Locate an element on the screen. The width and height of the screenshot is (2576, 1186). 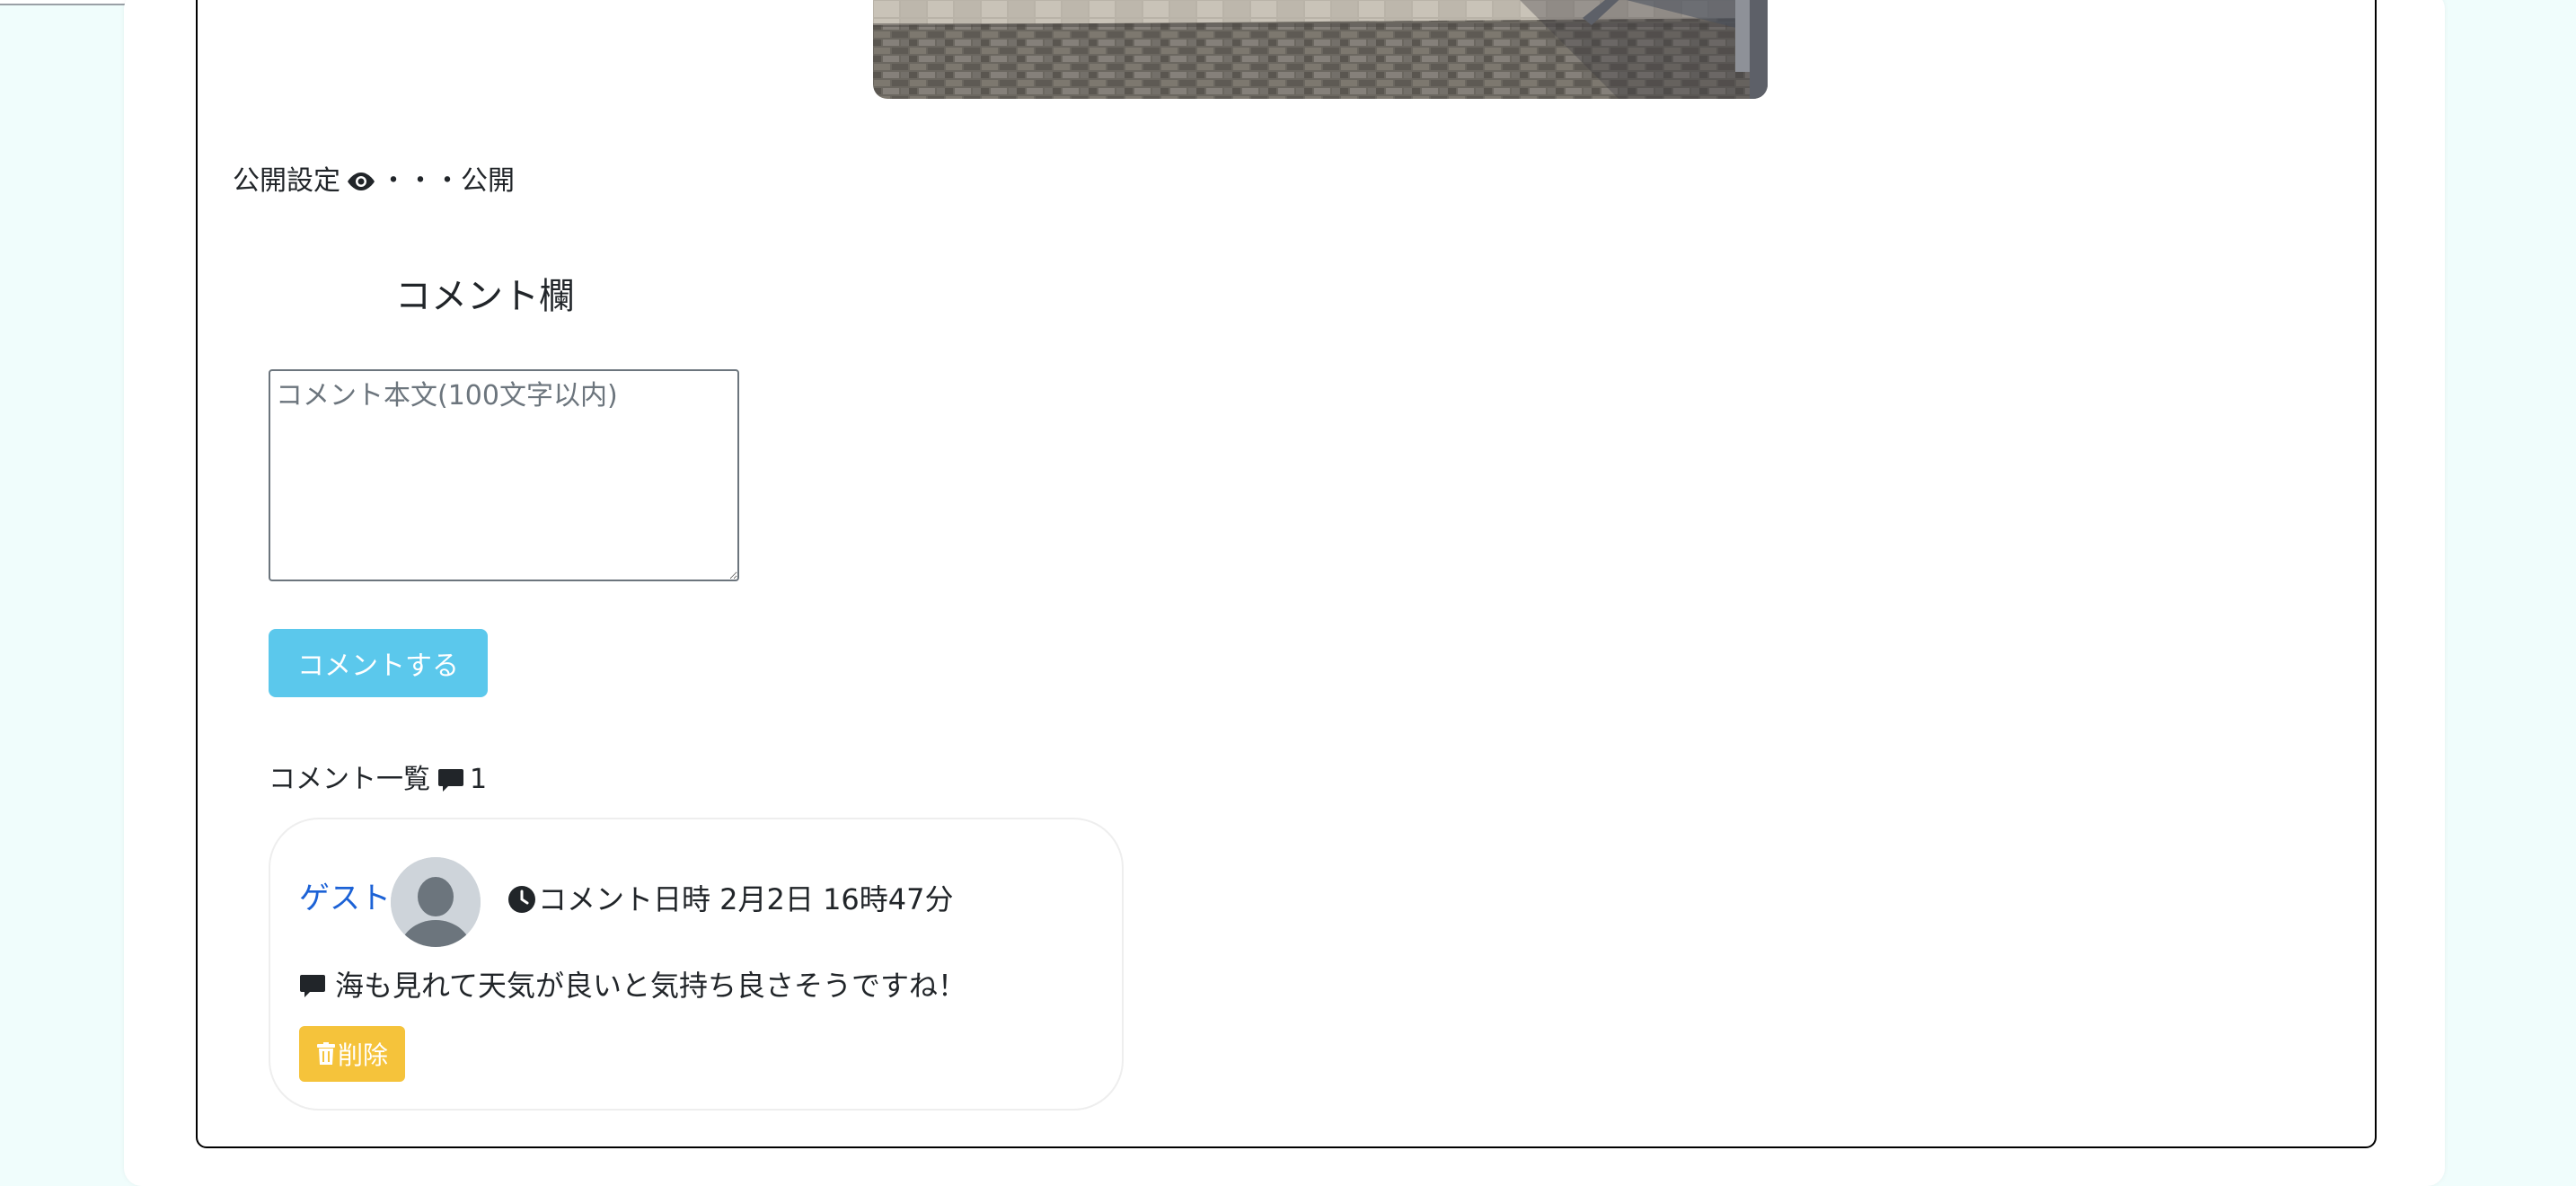
visibility-label: 公開設定 is located at coordinates (286, 181).